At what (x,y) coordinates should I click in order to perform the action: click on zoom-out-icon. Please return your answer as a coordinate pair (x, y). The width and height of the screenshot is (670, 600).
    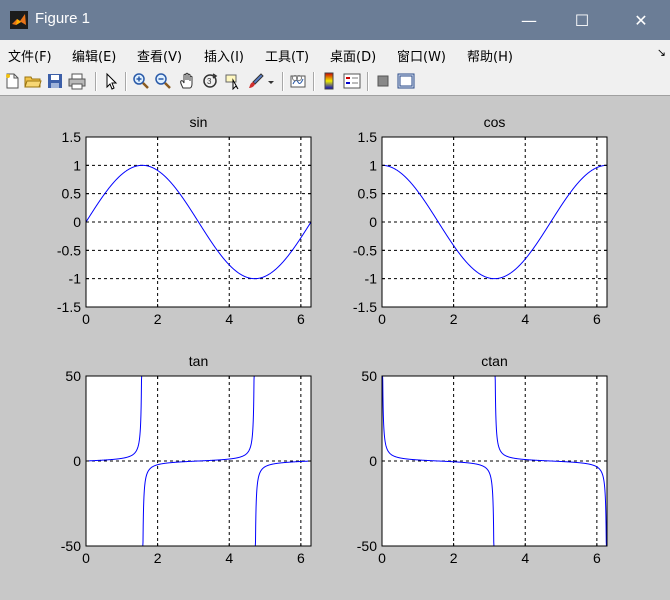
    Looking at the image, I should click on (163, 81).